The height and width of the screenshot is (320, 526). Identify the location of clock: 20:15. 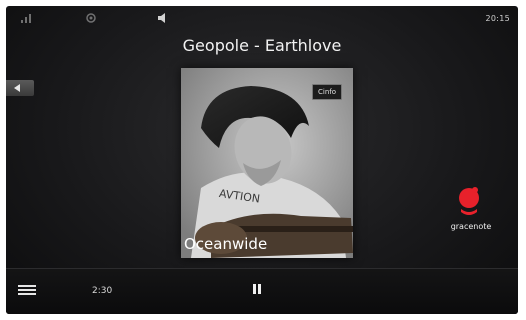
(497, 18).